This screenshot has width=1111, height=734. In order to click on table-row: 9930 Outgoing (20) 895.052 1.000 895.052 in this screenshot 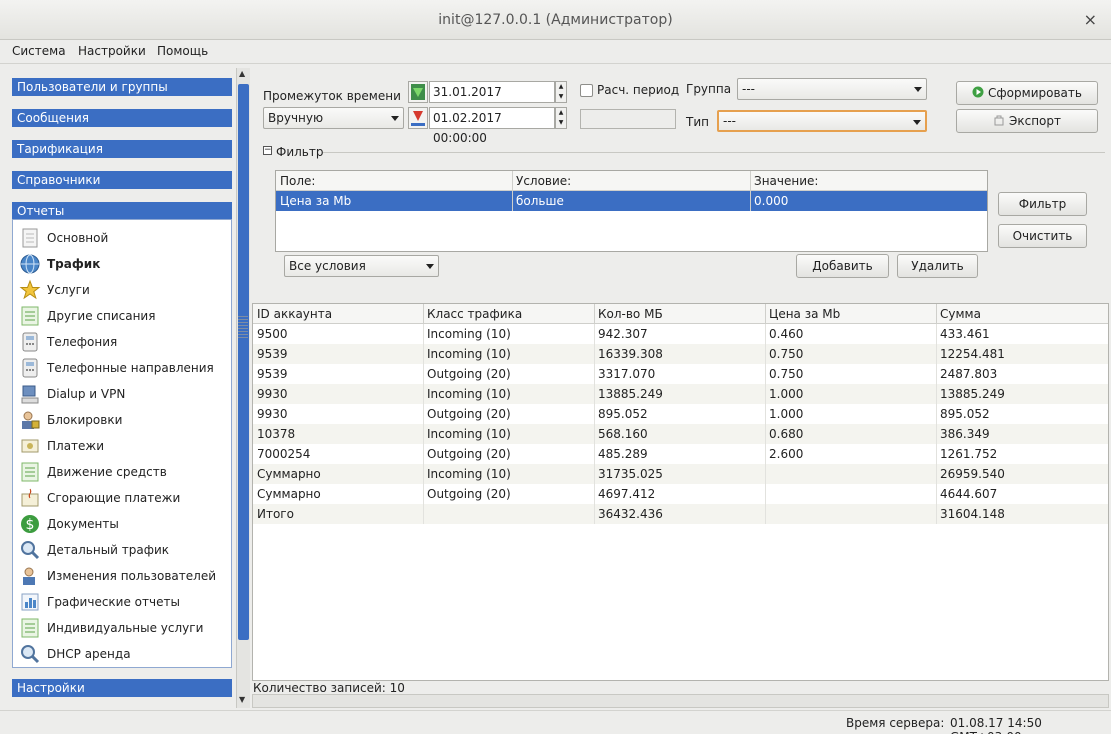, I will do `click(680, 414)`.